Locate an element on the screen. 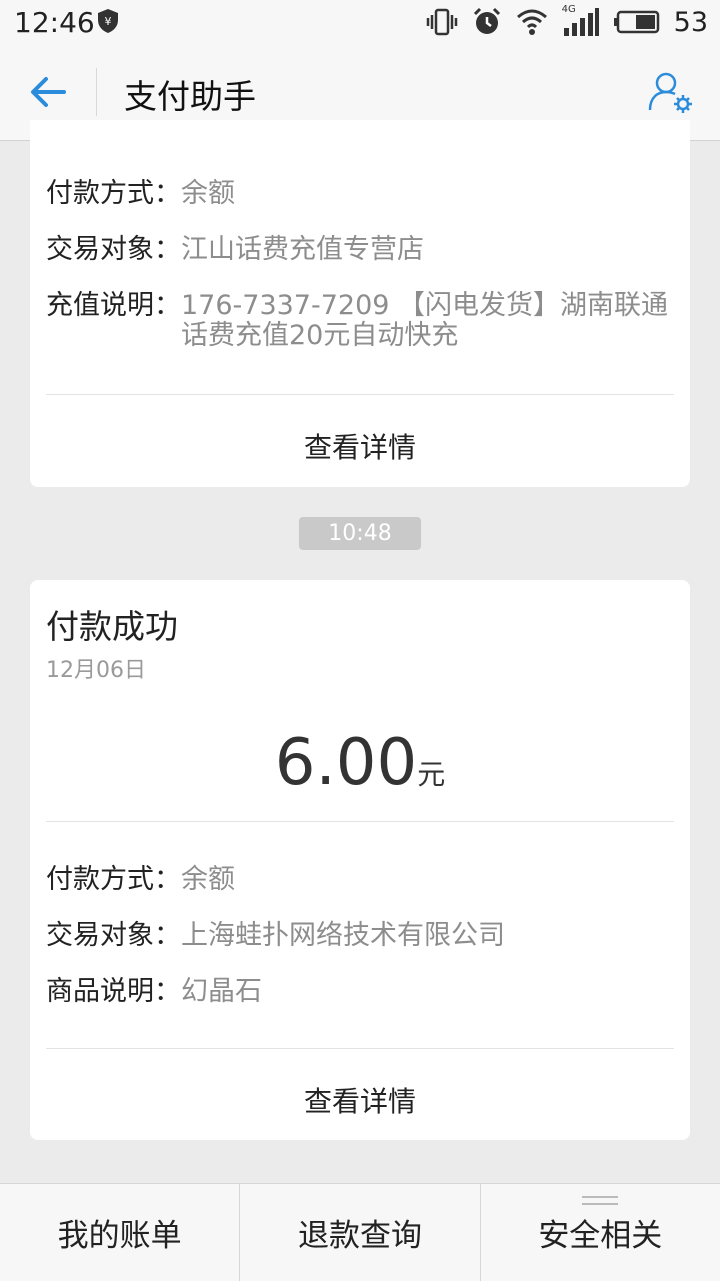 The width and height of the screenshot is (720, 1281). time-divider: 10:48 is located at coordinates (360, 533).